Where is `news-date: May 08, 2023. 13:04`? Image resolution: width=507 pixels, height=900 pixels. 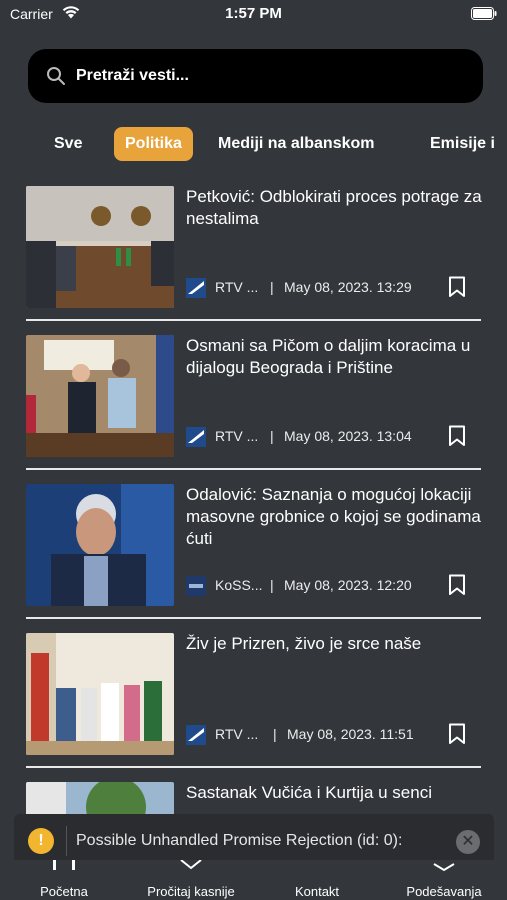
news-date: May 08, 2023. 13:04 is located at coordinates (348, 436).